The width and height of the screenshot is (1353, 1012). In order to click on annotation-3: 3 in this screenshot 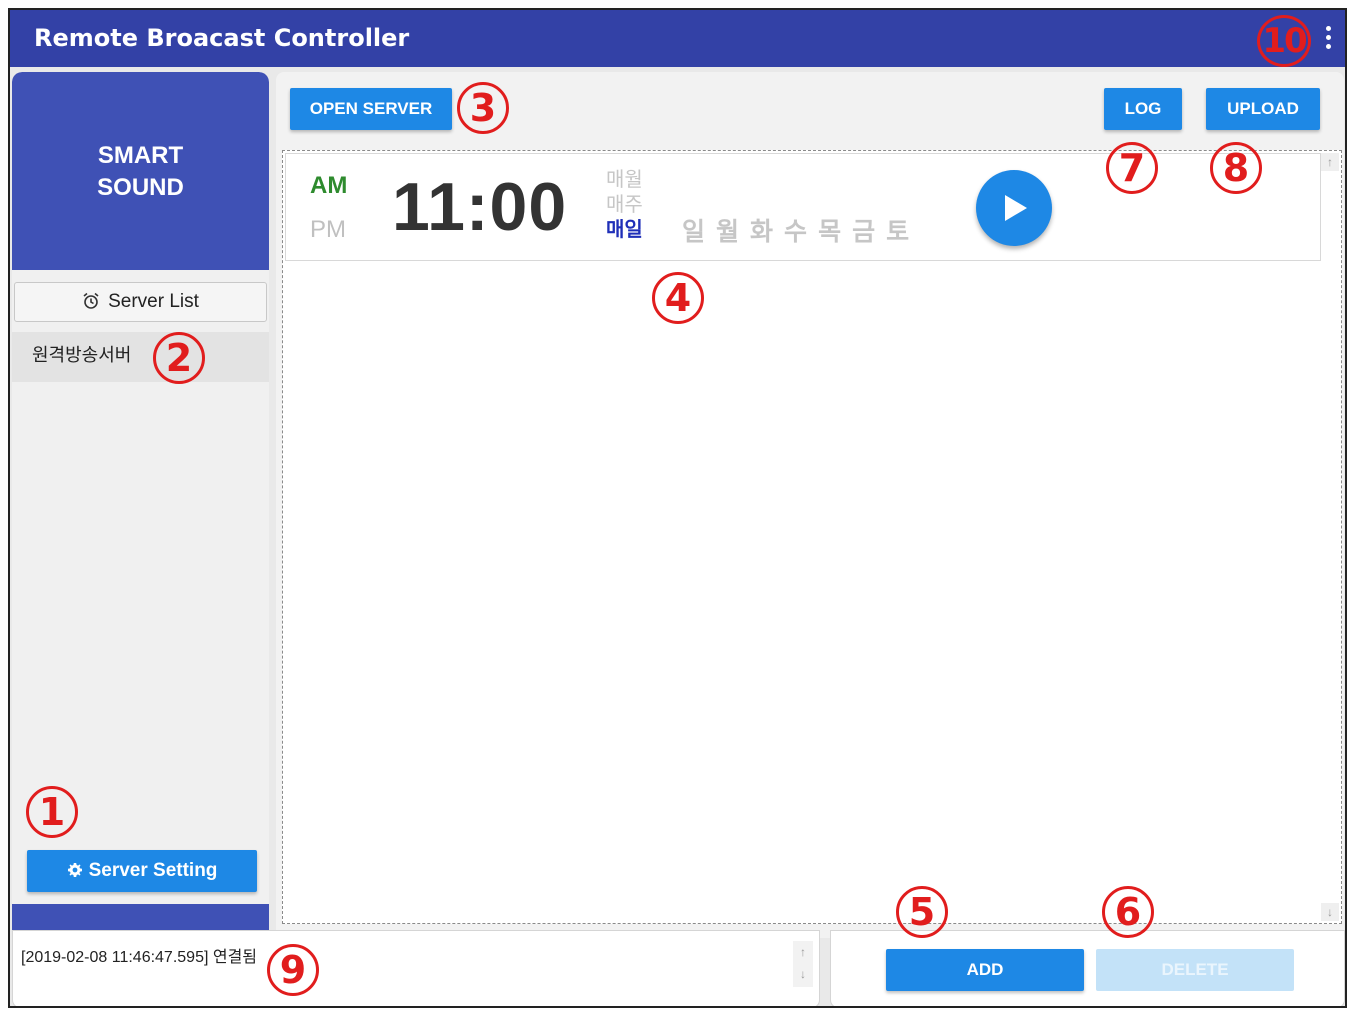, I will do `click(483, 108)`.